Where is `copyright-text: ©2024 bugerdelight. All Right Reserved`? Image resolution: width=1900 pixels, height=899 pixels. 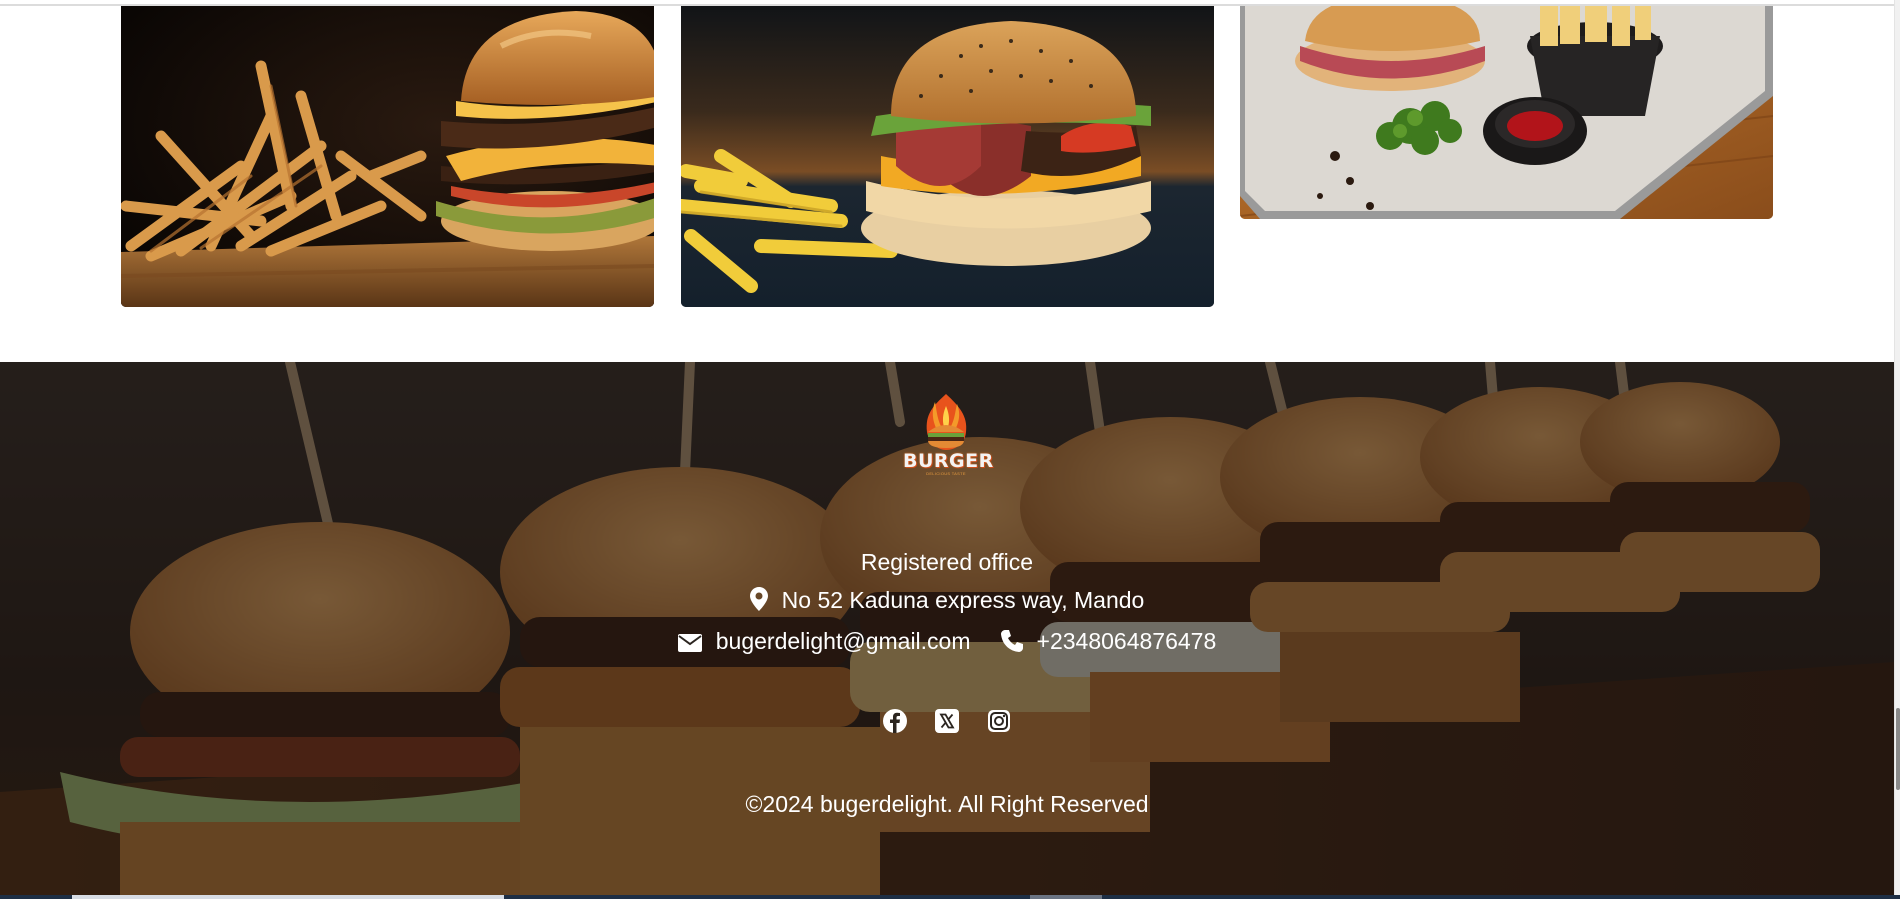
copyright-text: ©2024 bugerdelight. All Right Reserved is located at coordinates (947, 804).